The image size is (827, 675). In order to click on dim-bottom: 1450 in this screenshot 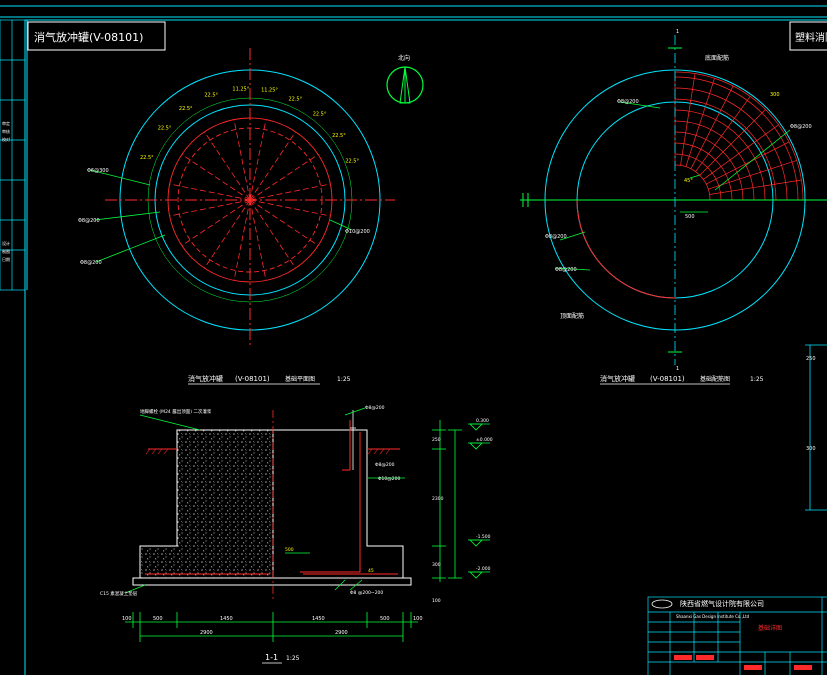, I will do `click(318, 619)`.